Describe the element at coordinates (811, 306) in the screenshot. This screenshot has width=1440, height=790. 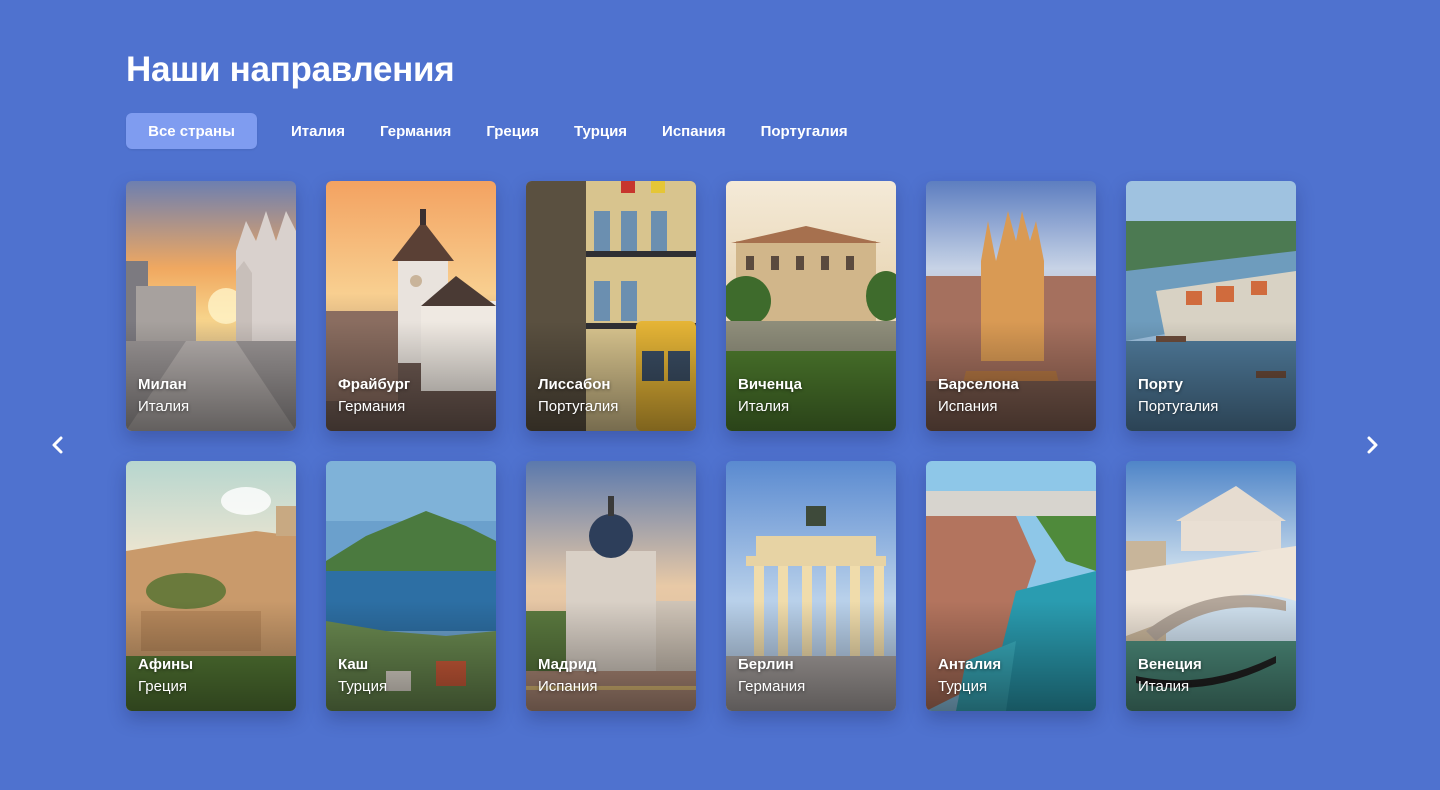
I see `destination-card-vicenza: Виченца Италия` at that location.